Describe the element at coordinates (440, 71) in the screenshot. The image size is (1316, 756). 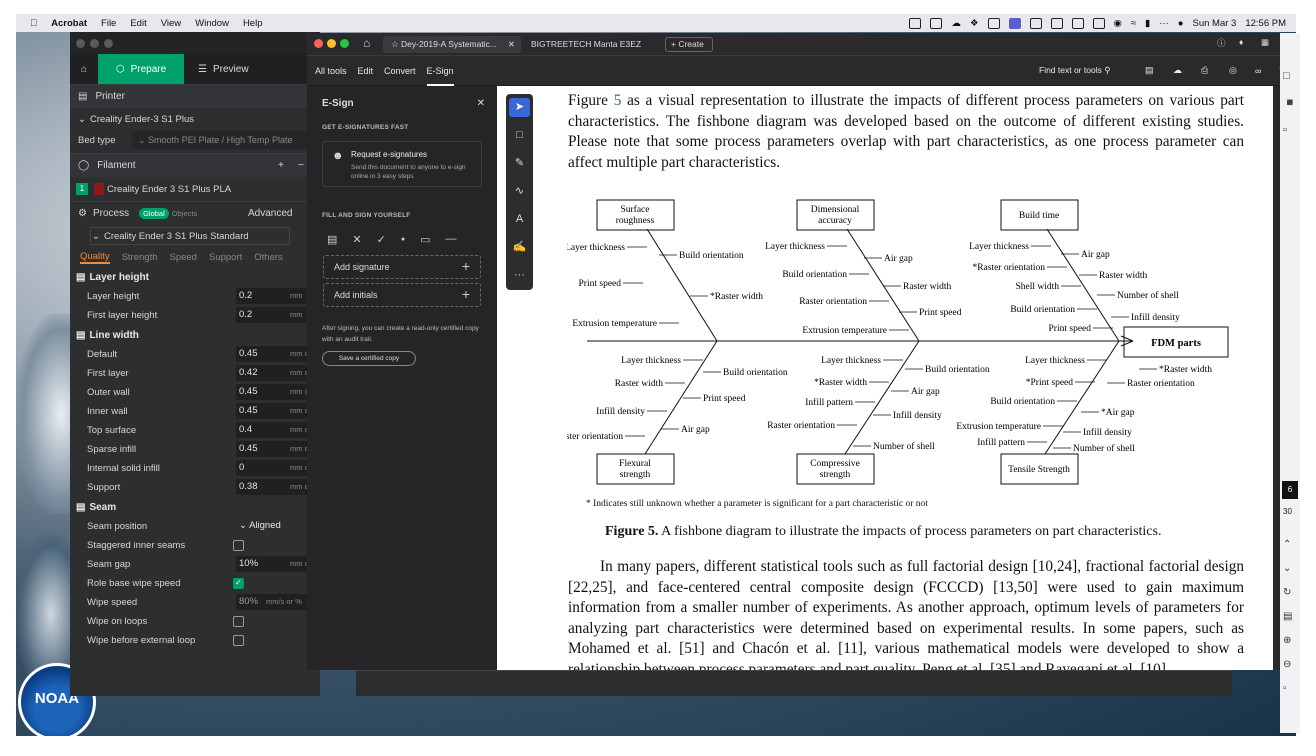
I see `menu-esign: E-Sign` at that location.